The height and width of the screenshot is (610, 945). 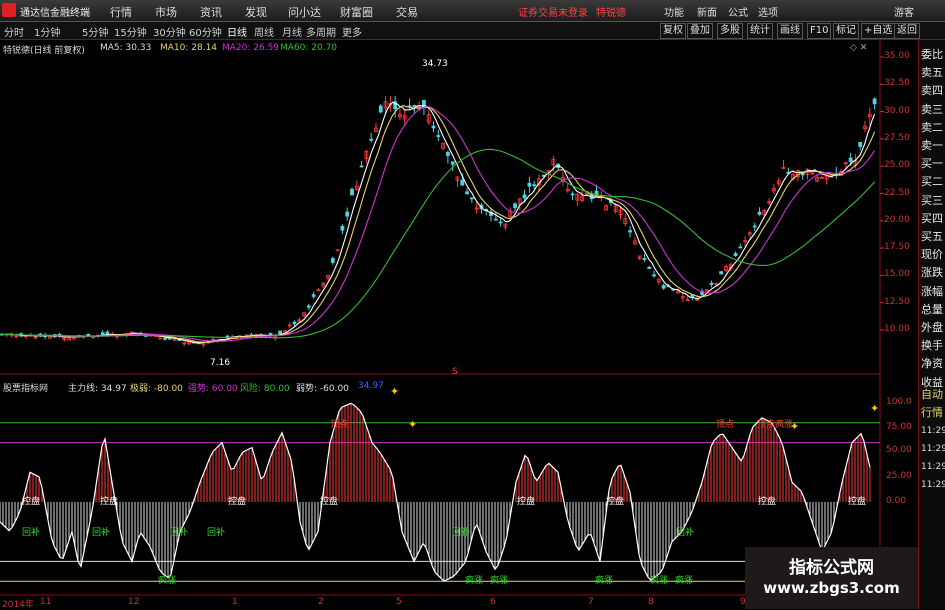 What do you see at coordinates (896, 501) in the screenshot?
I see `indicator-axis-label: 0.00` at bounding box center [896, 501].